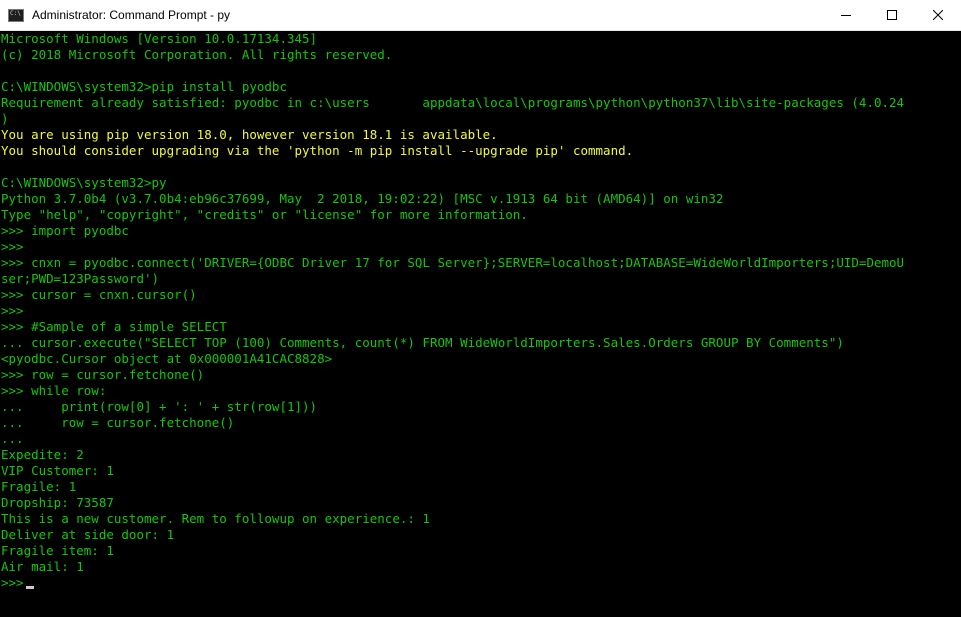 Image resolution: width=961 pixels, height=617 pixels. What do you see at coordinates (29, 587) in the screenshot?
I see `text-cursor` at bounding box center [29, 587].